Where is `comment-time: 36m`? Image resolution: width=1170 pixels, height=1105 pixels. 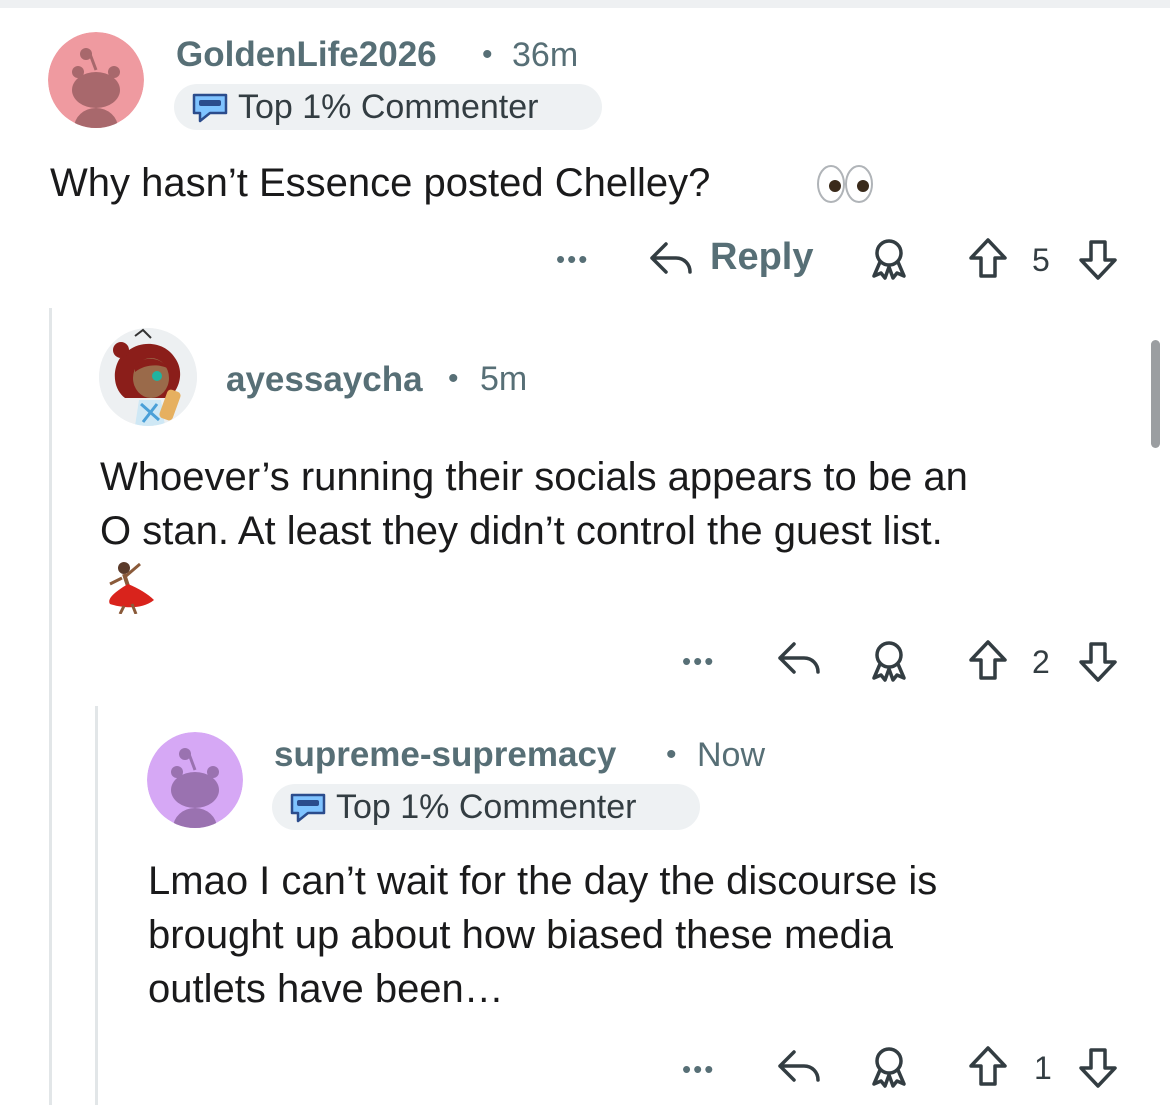
comment-time: 36m is located at coordinates (545, 55).